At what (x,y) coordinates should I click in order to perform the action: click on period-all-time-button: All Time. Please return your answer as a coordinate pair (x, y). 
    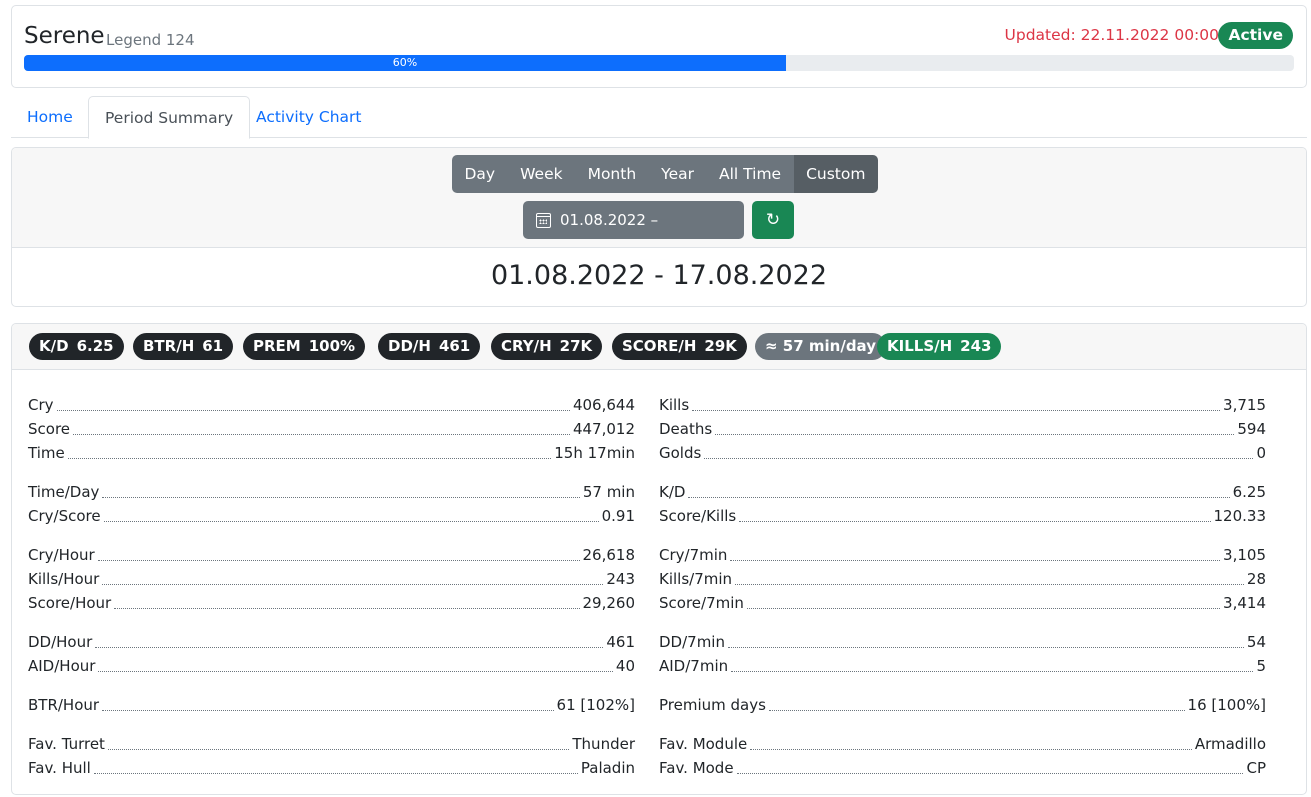
    Looking at the image, I should click on (750, 174).